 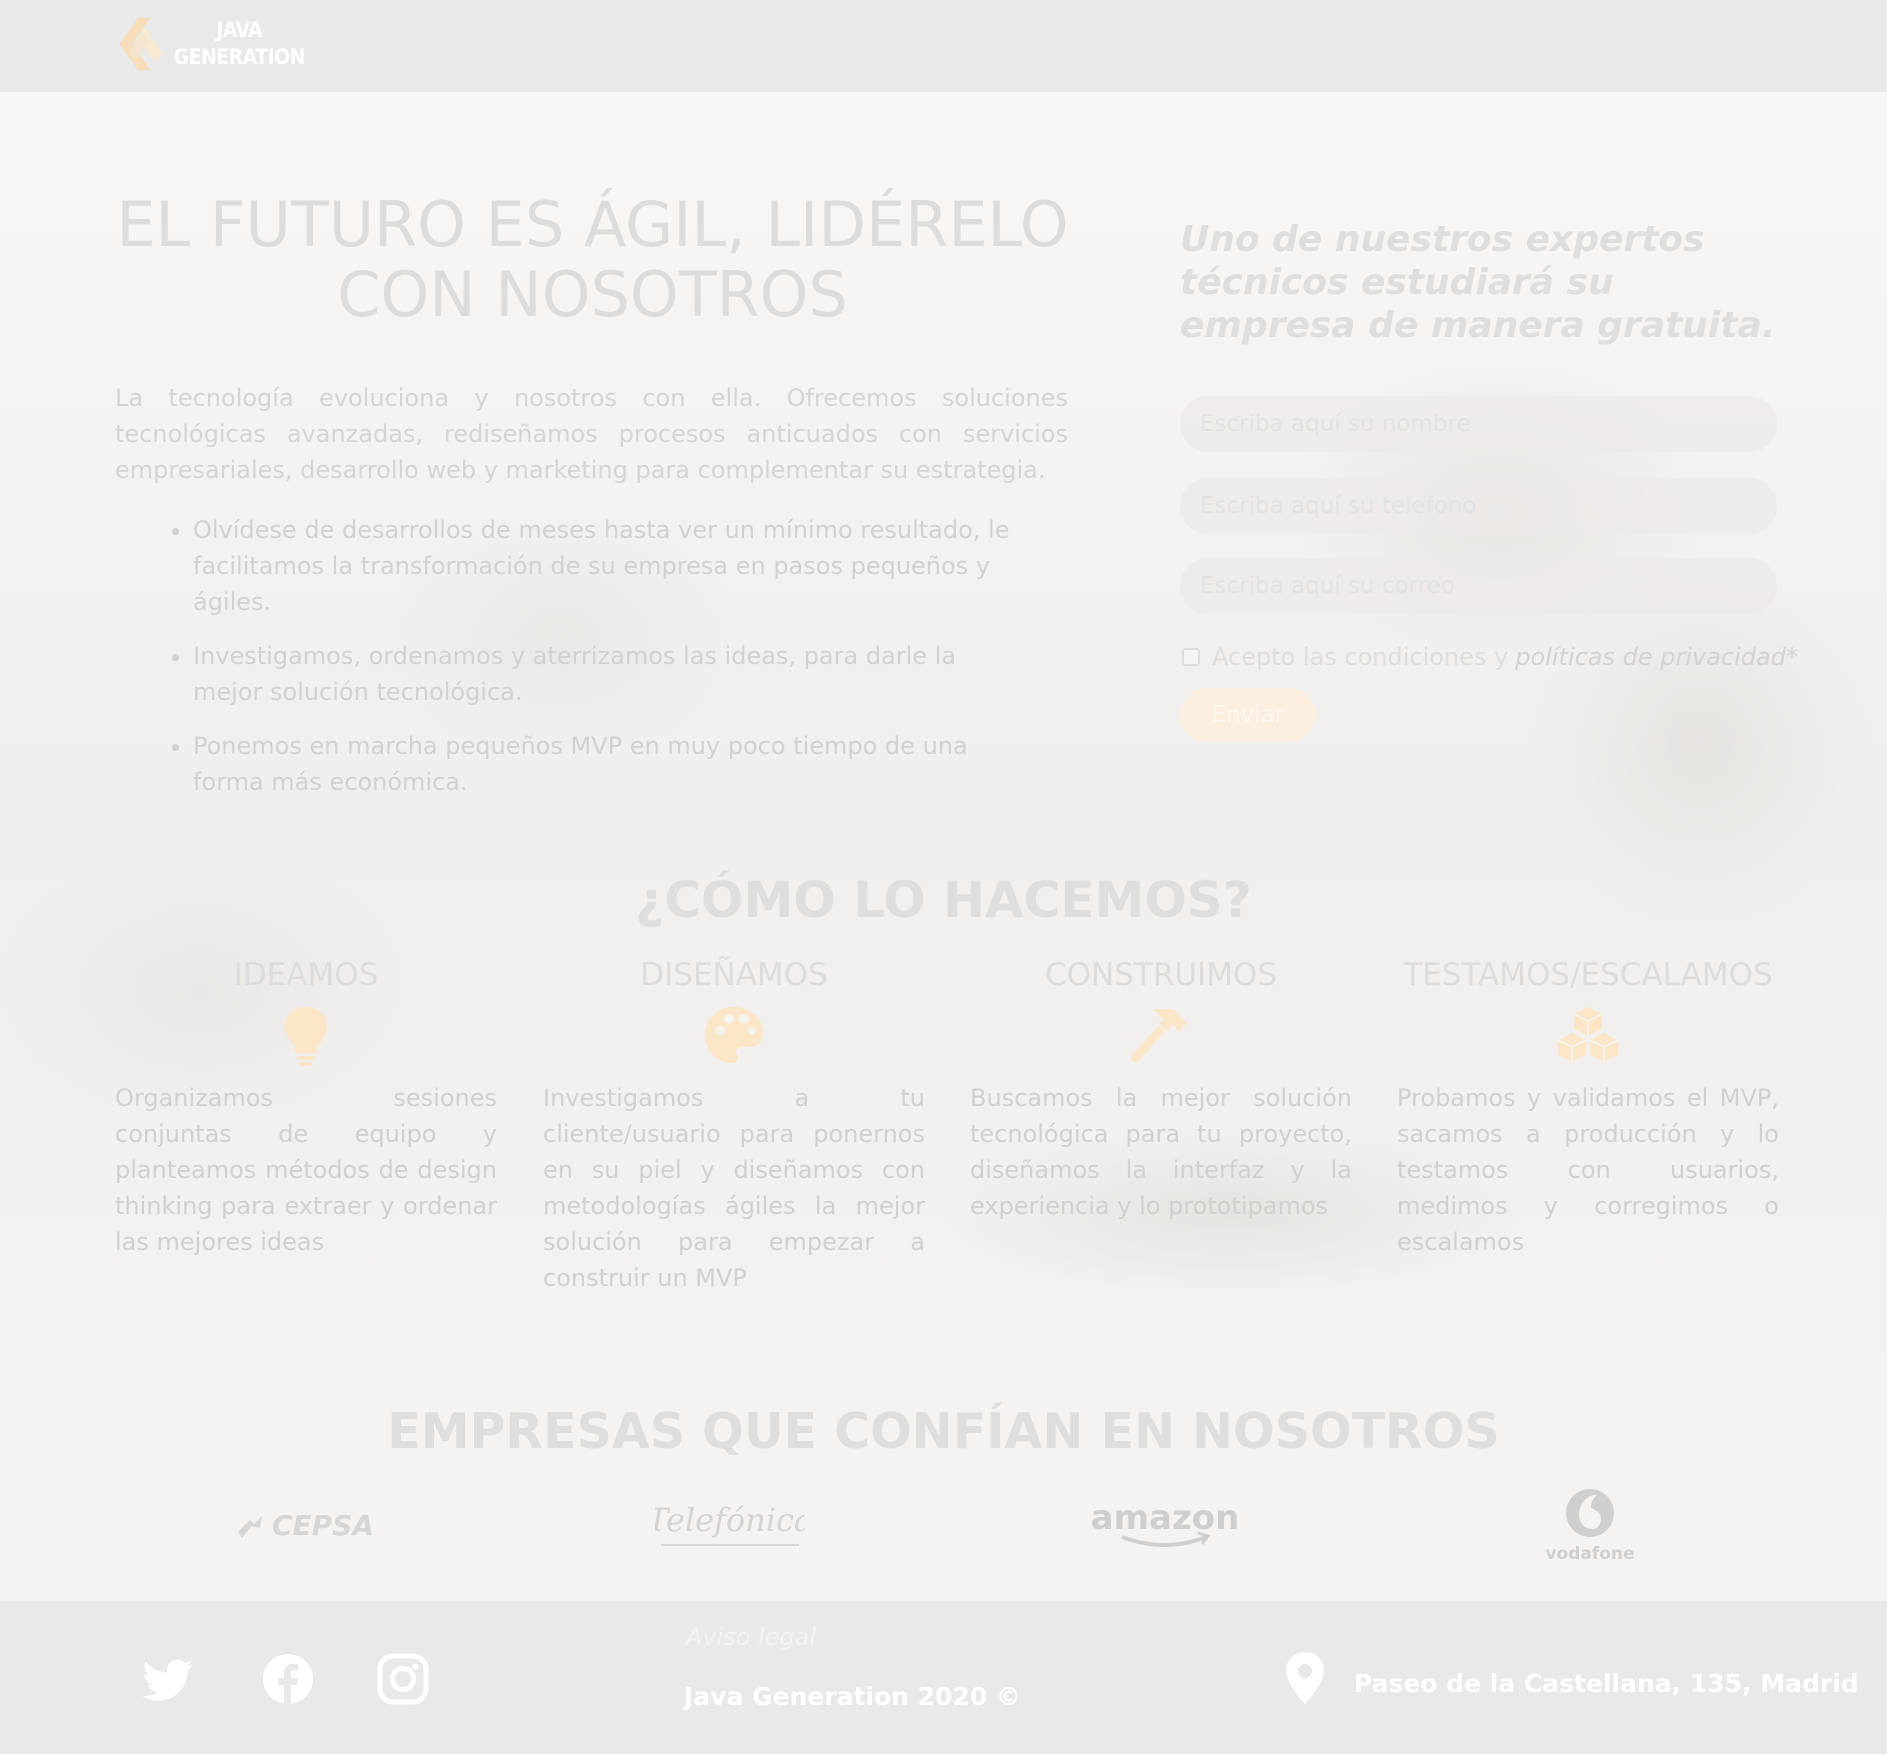 I want to click on name-field, so click(x=1478, y=424).